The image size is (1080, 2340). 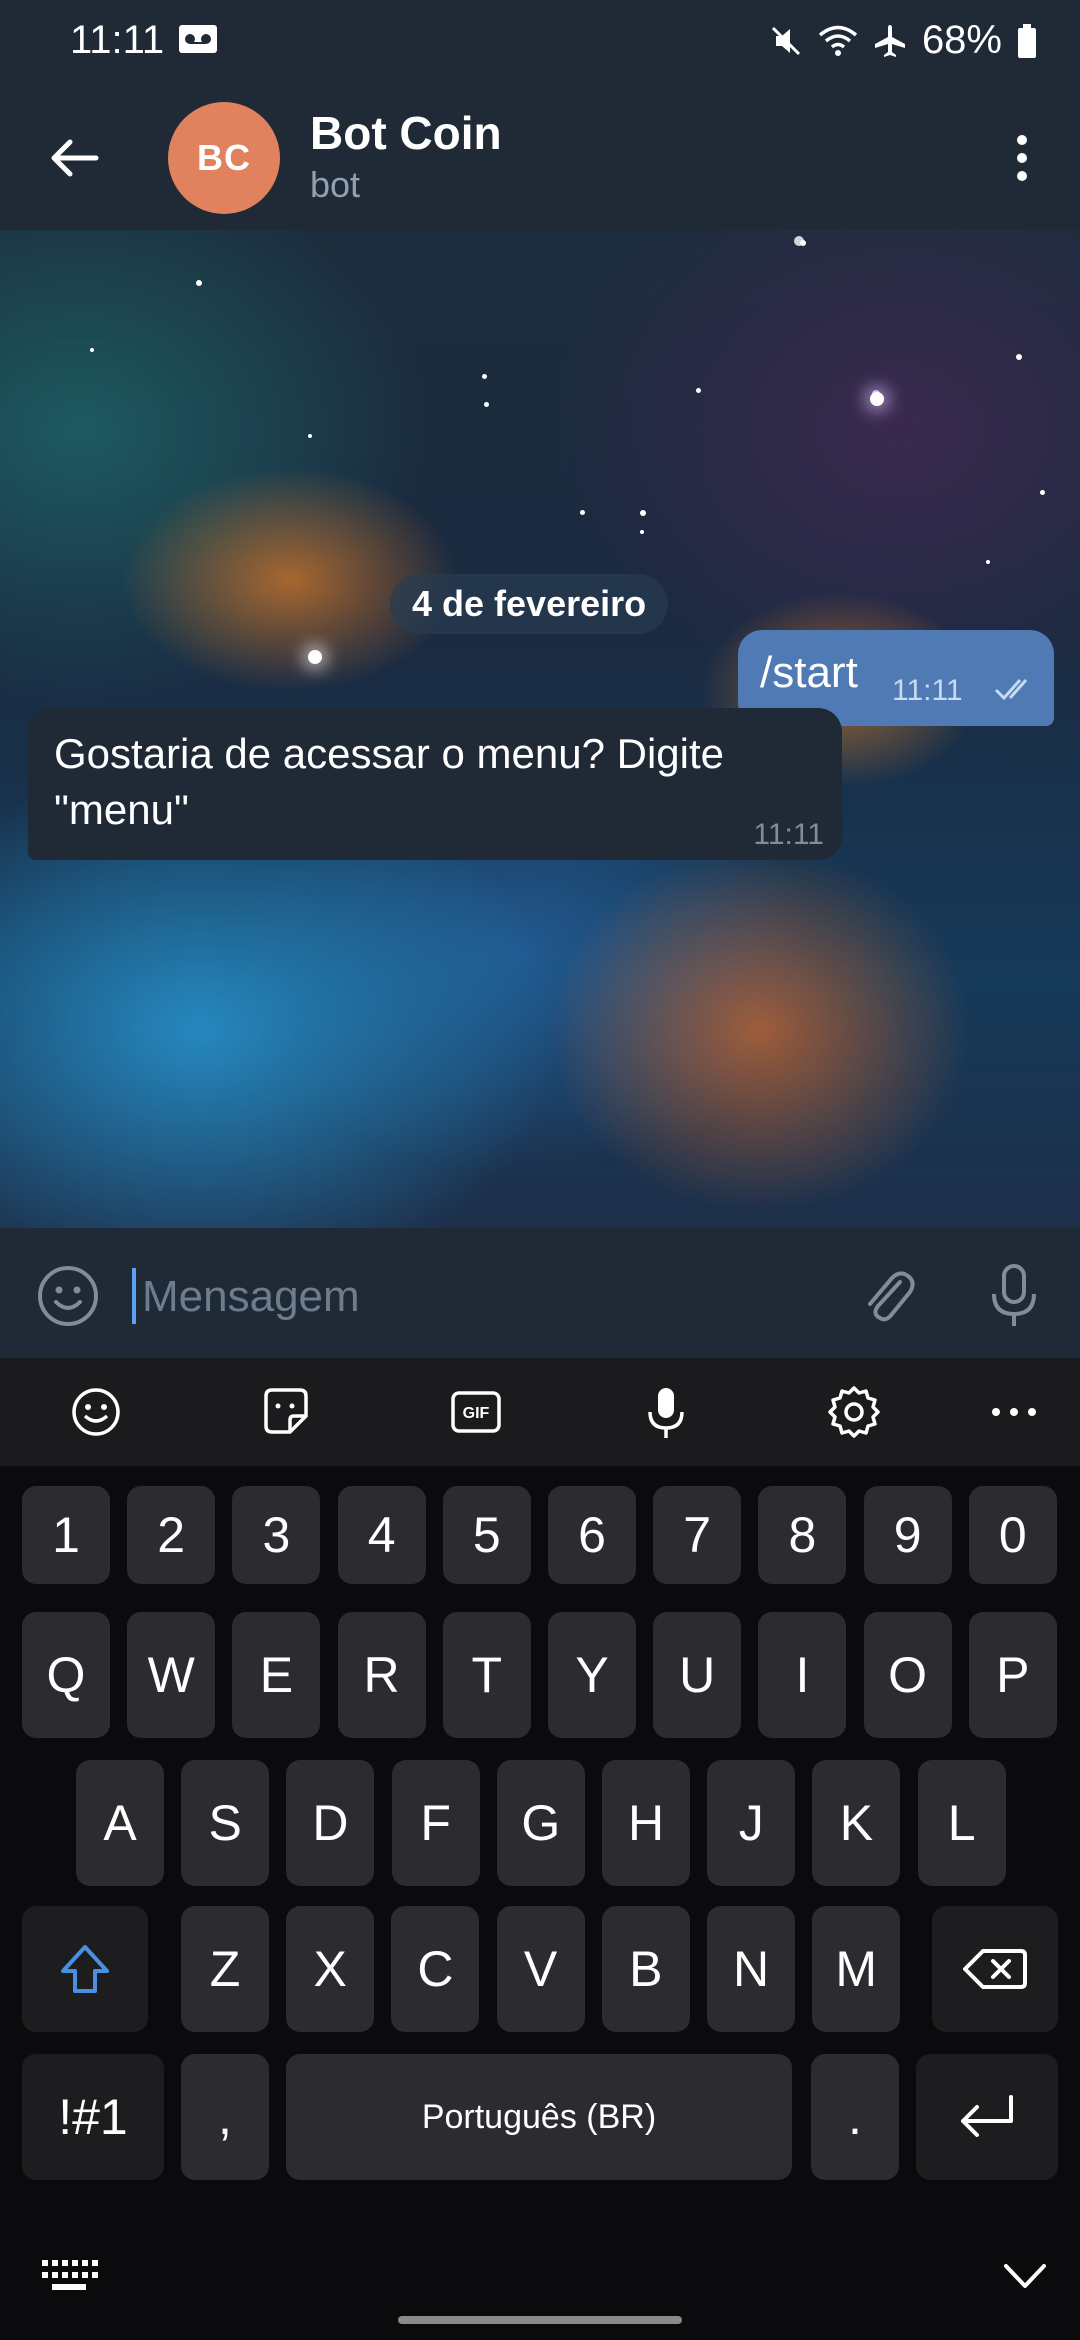 I want to click on symbols-key: !#1, so click(x=93, y=2117).